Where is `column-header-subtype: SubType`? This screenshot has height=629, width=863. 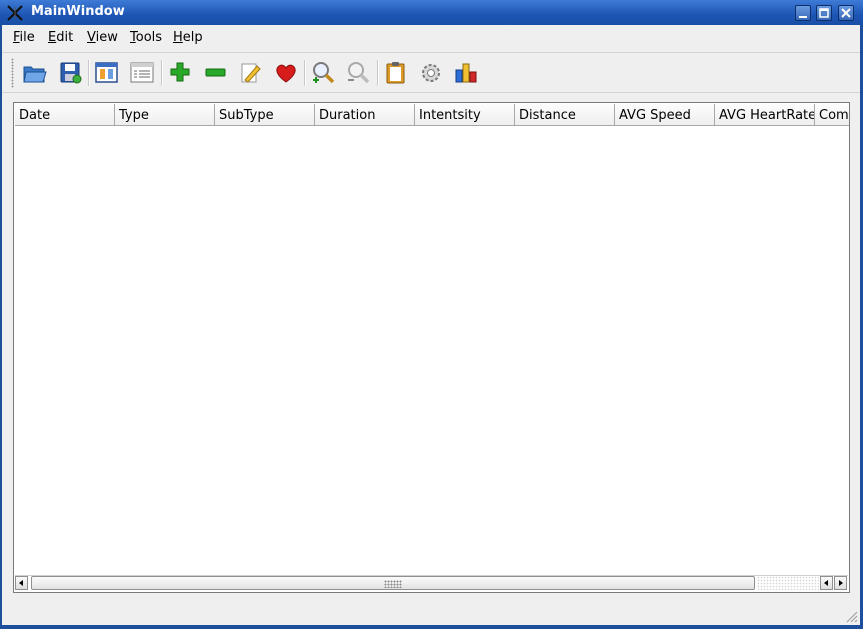
column-header-subtype: SubType is located at coordinates (265, 115).